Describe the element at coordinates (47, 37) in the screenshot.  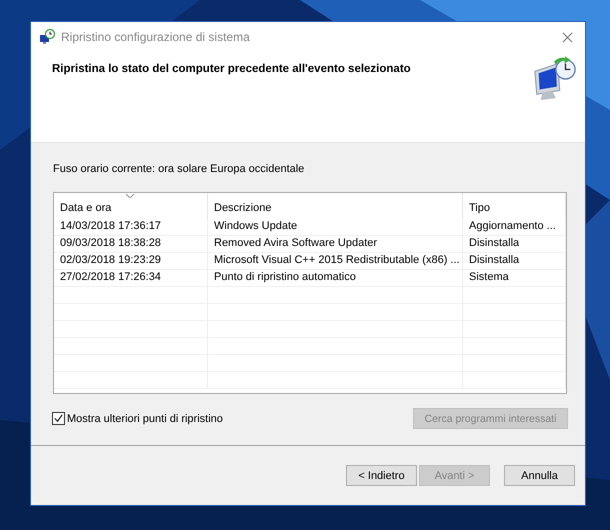
I see `monitor-clock-icon` at that location.